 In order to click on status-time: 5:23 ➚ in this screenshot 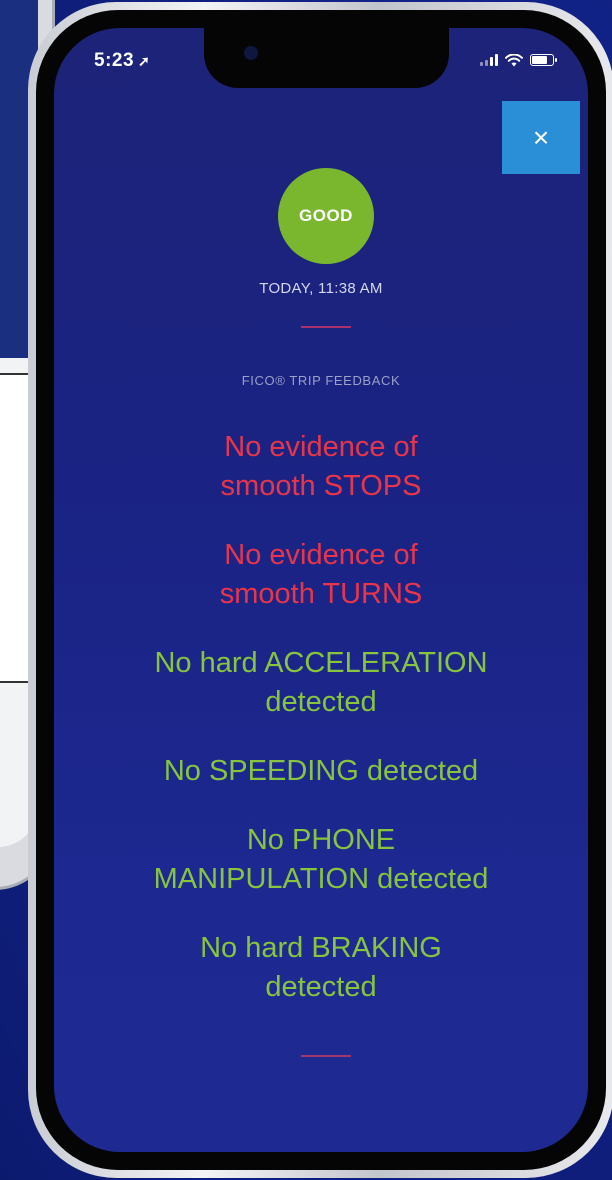, I will do `click(122, 61)`.